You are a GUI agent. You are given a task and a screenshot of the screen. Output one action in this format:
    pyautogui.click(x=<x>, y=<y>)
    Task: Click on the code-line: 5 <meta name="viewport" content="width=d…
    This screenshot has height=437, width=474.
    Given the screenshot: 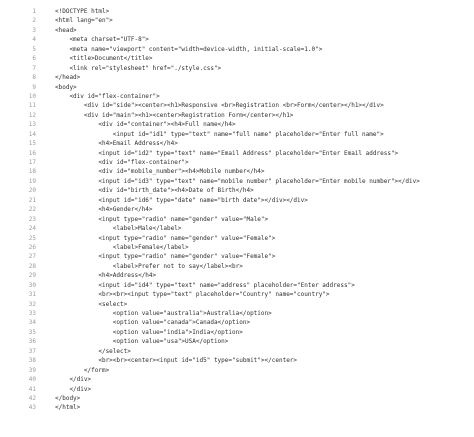 What is the action you would take?
    pyautogui.click(x=237, y=49)
    